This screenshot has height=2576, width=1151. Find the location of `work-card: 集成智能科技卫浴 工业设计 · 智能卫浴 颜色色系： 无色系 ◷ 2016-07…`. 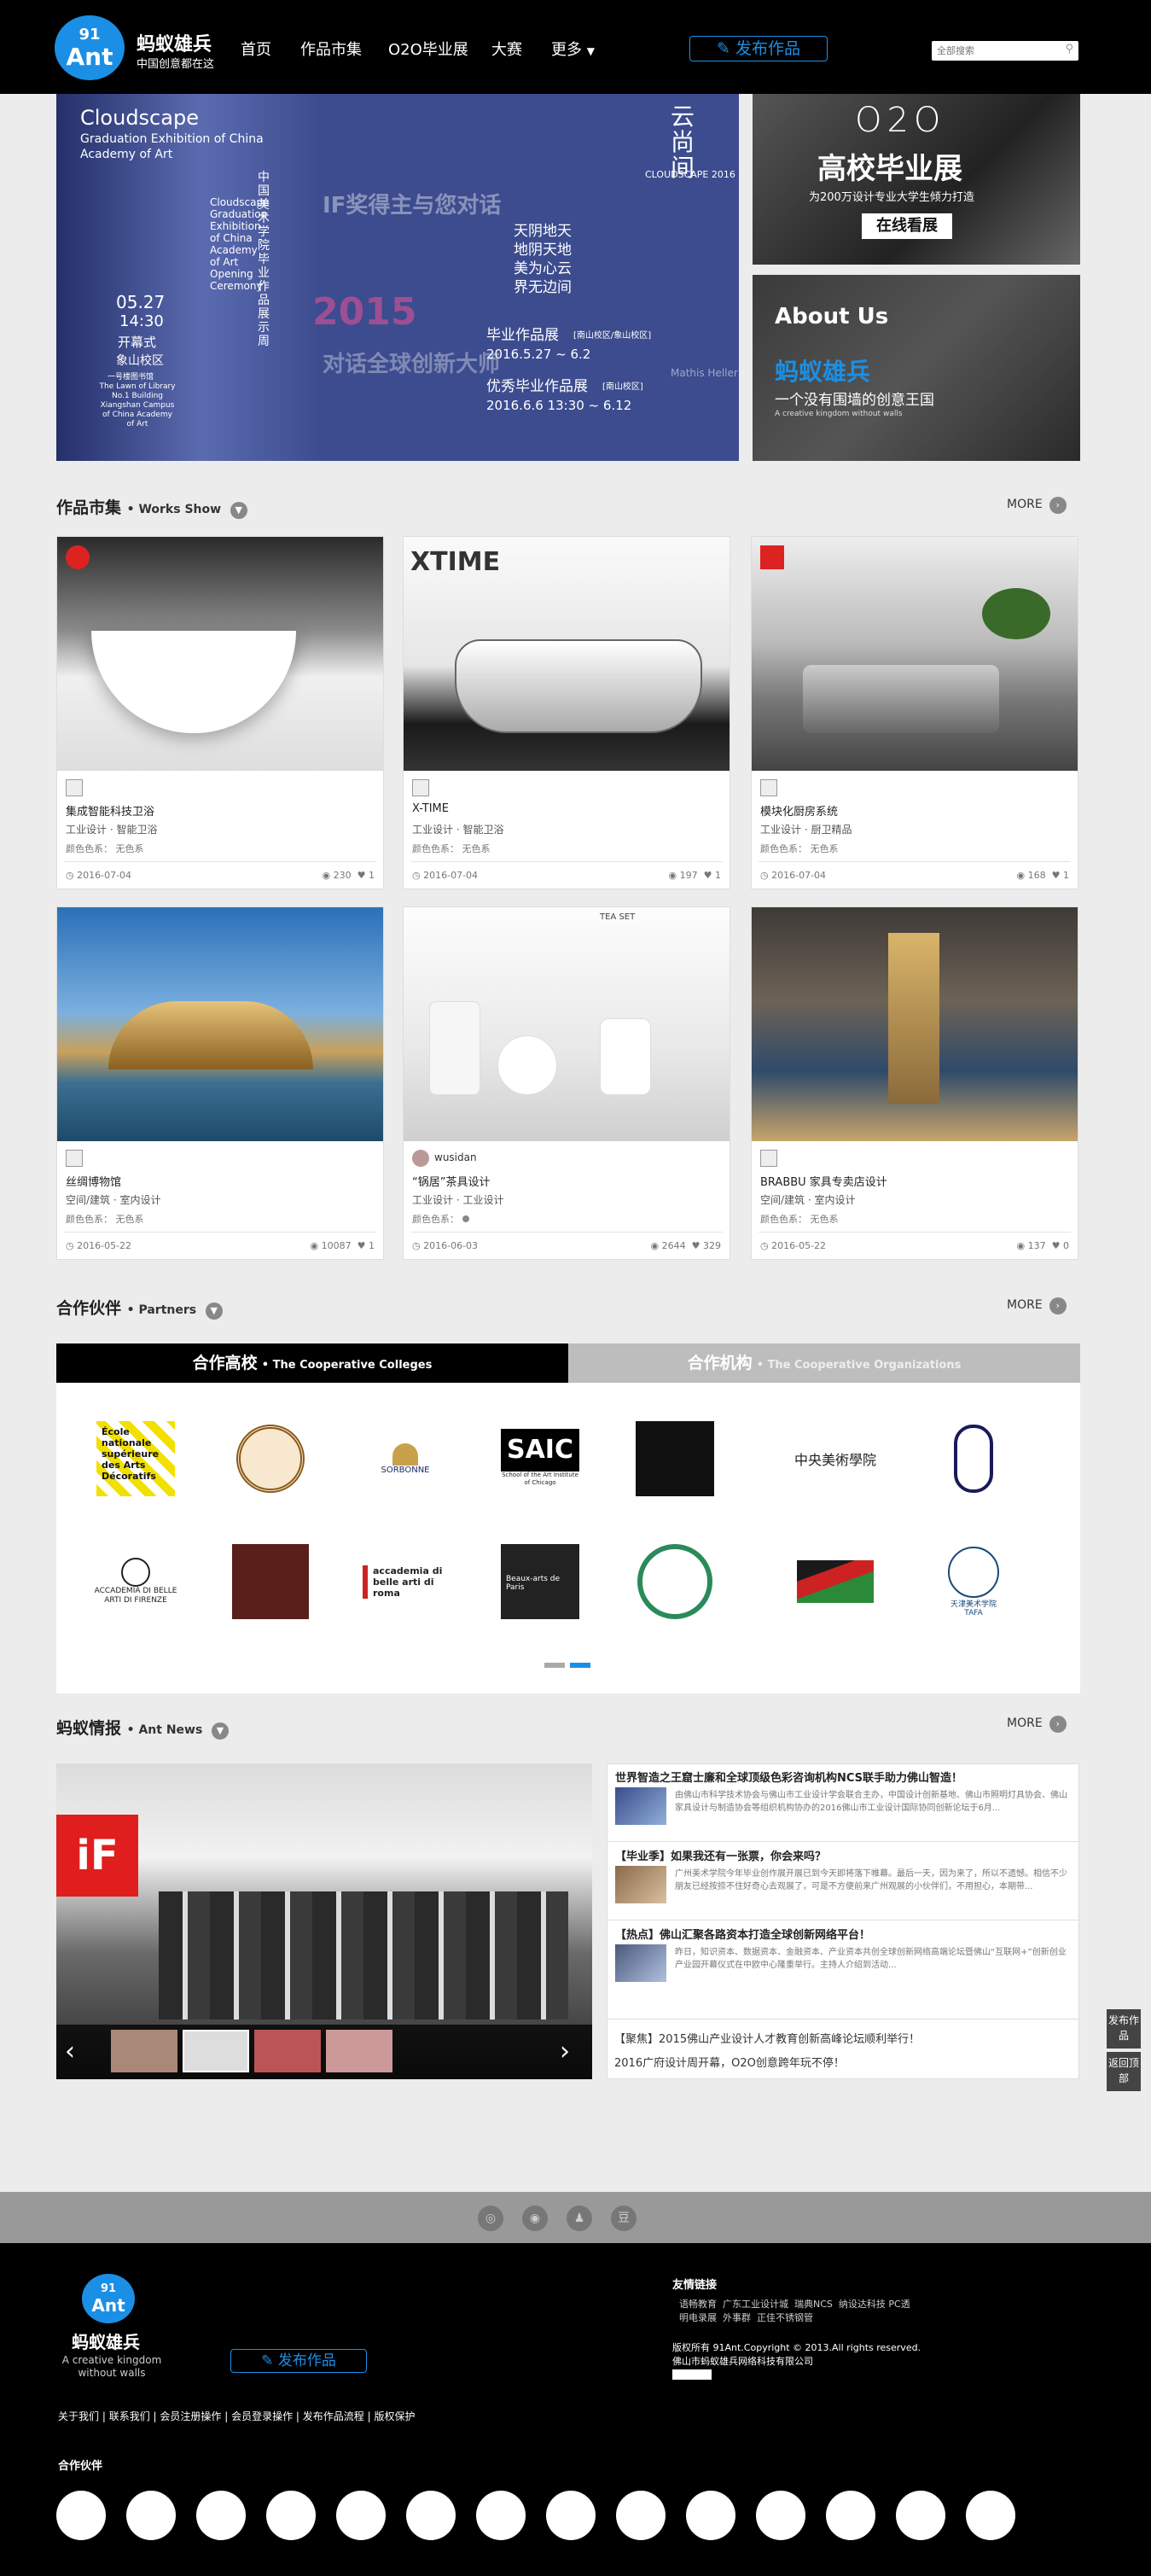

work-card: 集成智能科技卫浴 工业设计 · 智能卫浴 颜色色系： 无色系 ◷ 2016-07… is located at coordinates (220, 712).